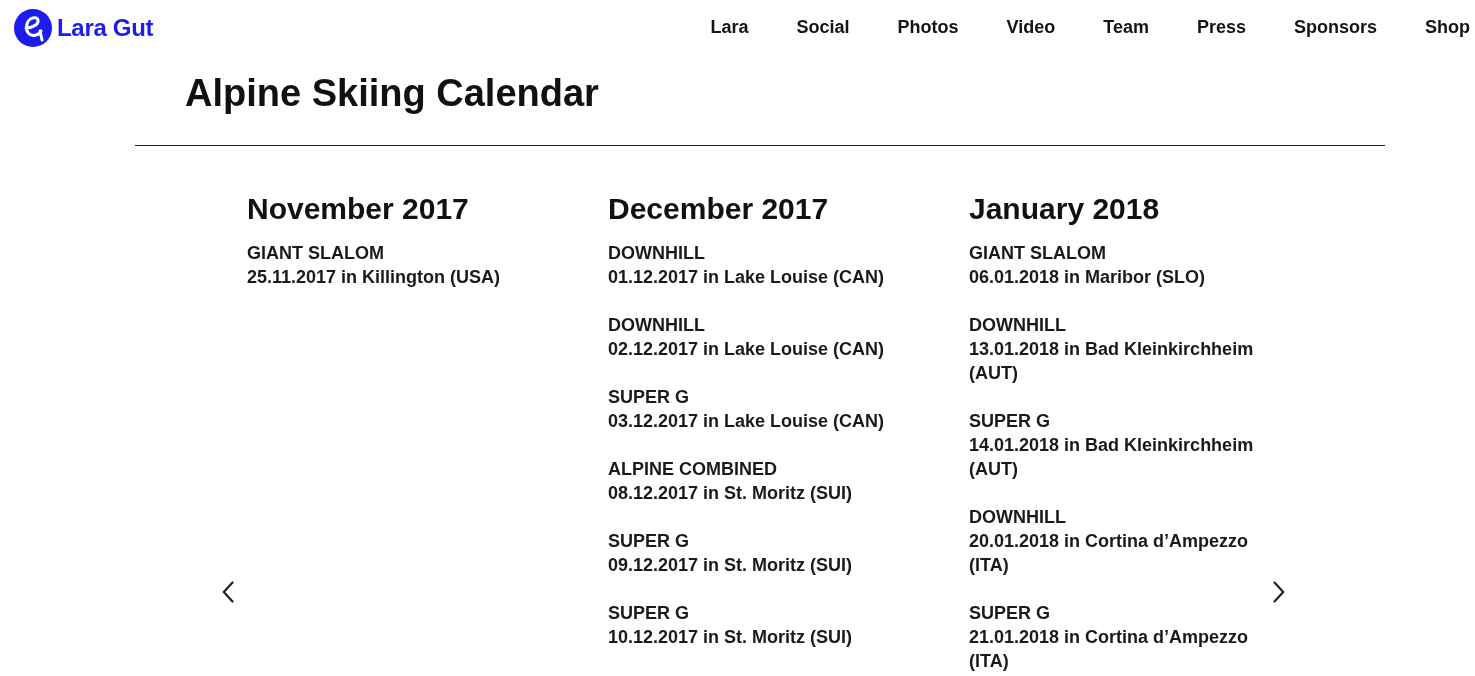  What do you see at coordinates (358, 209) in the screenshot?
I see `month-heading: November 2017` at bounding box center [358, 209].